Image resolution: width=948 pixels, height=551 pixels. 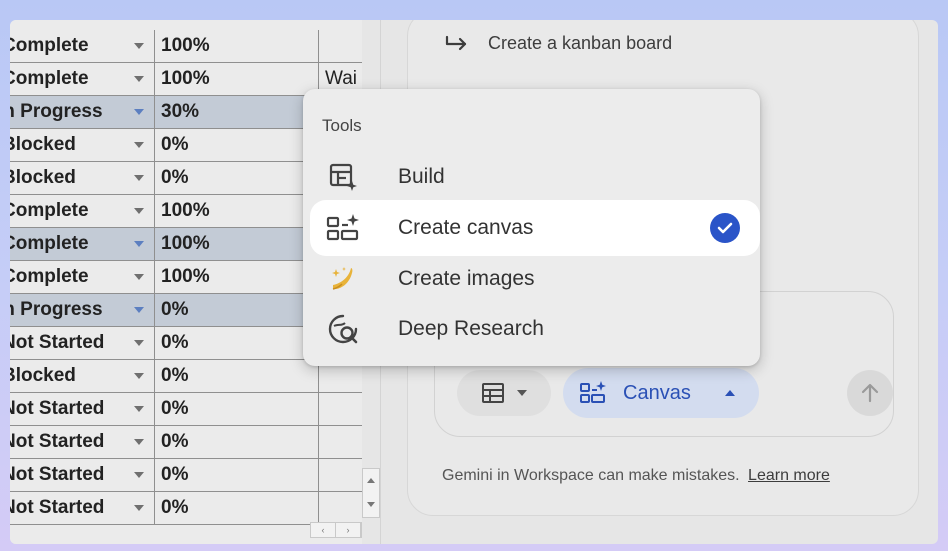 What do you see at coordinates (456, 42) in the screenshot?
I see `reply-arrow-icon` at bounding box center [456, 42].